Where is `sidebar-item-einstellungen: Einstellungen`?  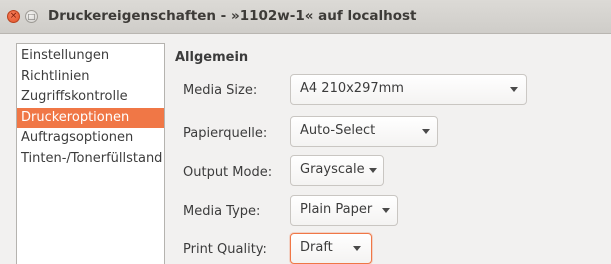
sidebar-item-einstellungen: Einstellungen is located at coordinates (90, 56).